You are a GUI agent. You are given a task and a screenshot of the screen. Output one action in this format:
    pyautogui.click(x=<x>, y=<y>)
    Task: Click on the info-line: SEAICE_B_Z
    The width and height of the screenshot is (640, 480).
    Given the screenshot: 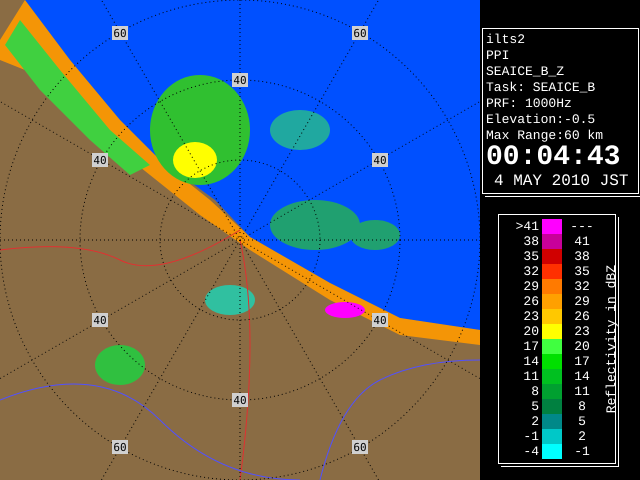 What is the action you would take?
    pyautogui.click(x=526, y=72)
    